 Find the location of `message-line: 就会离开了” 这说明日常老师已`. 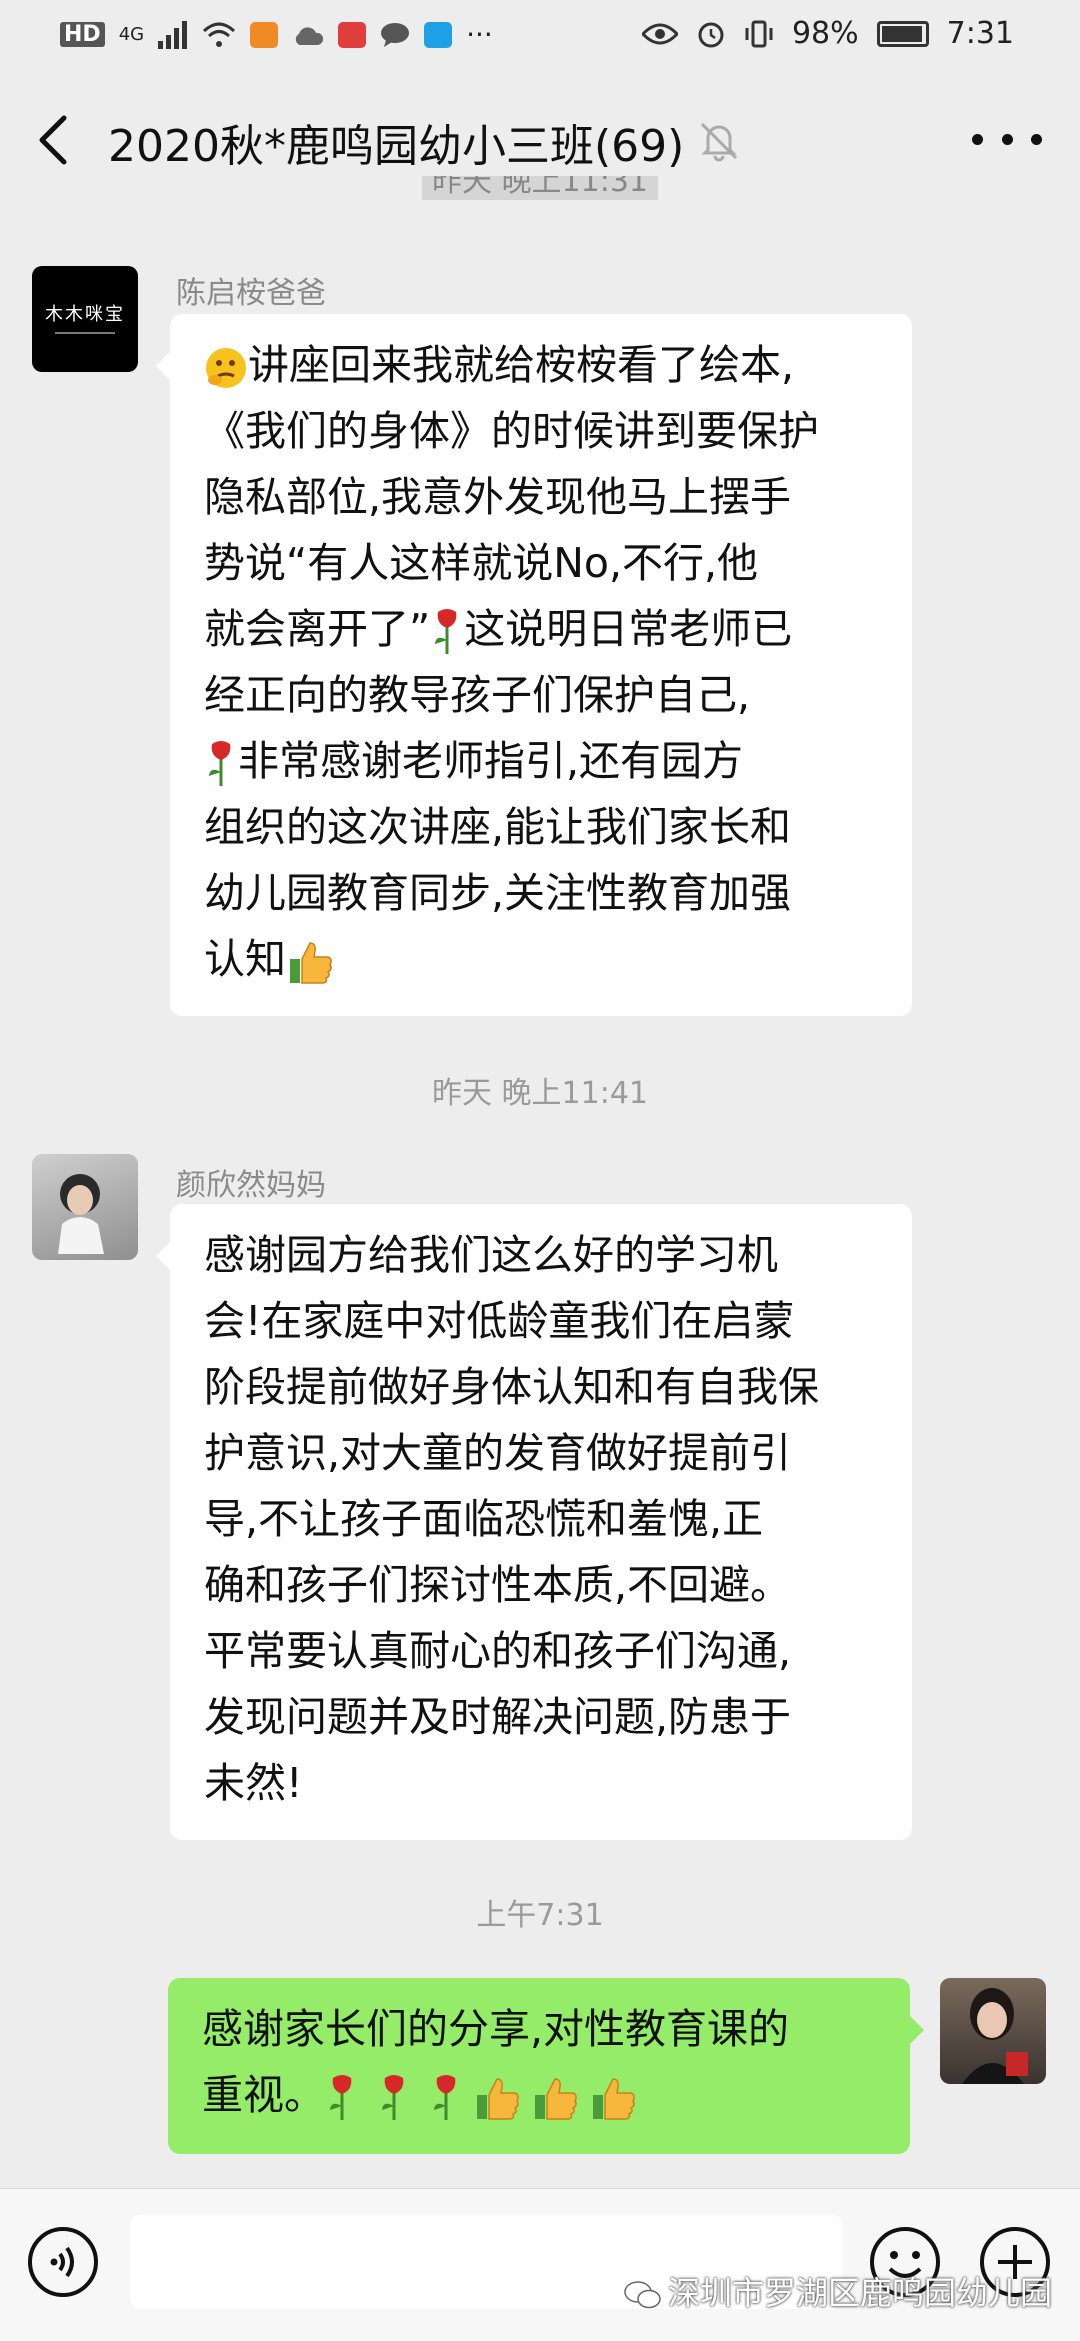

message-line: 就会离开了” 这说明日常老师已 is located at coordinates (544, 629).